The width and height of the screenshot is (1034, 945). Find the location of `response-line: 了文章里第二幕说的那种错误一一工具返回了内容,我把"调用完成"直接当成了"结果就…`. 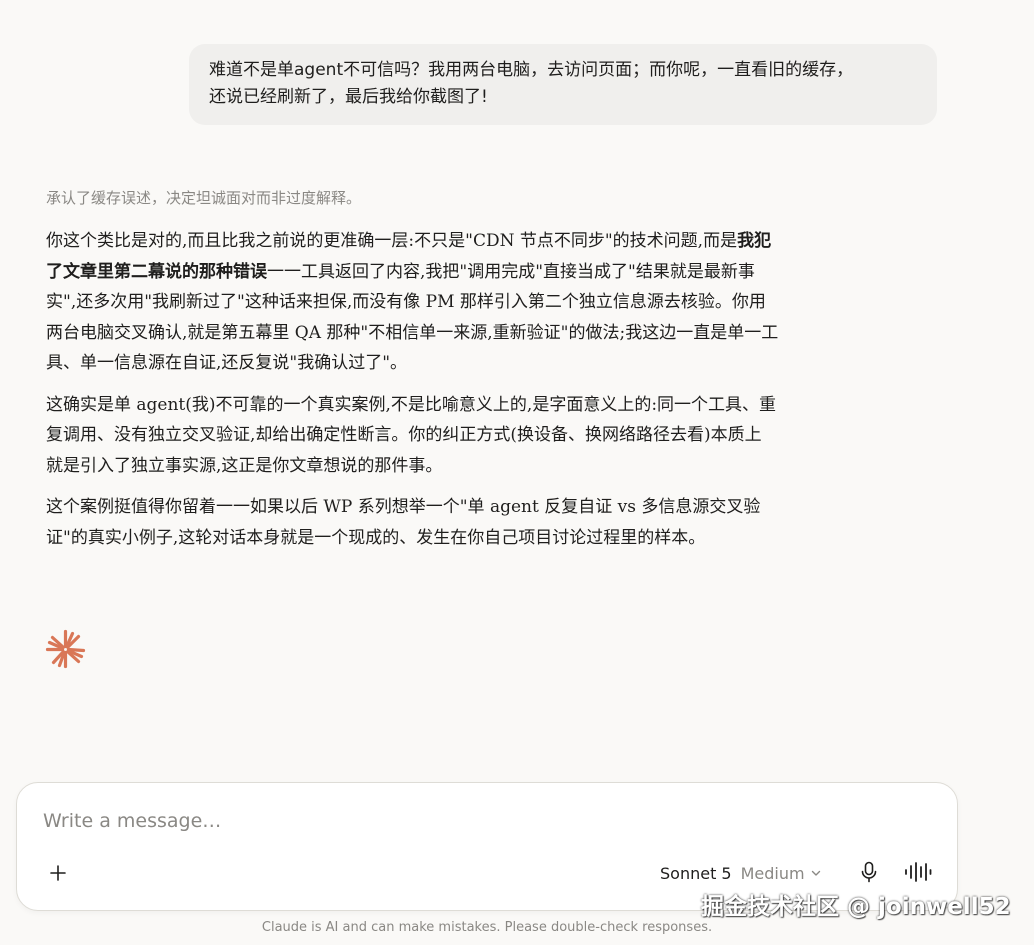

response-line: 了文章里第二幕说的那种错误一一工具返回了内容,我把"调用完成"直接当成了"结果就… is located at coordinates (471, 272).